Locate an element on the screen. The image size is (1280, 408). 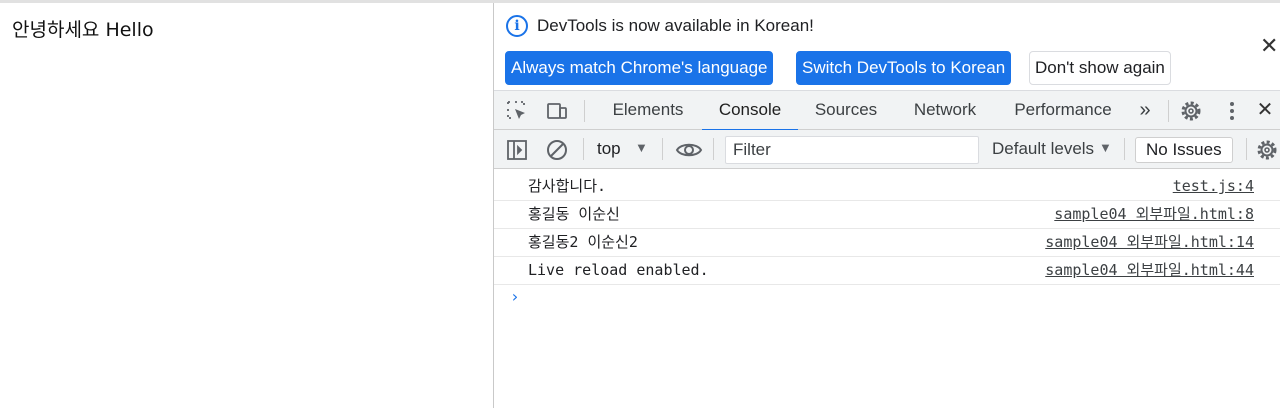
console-source-link: sample04 외부파일.html:8 is located at coordinates (1154, 214).